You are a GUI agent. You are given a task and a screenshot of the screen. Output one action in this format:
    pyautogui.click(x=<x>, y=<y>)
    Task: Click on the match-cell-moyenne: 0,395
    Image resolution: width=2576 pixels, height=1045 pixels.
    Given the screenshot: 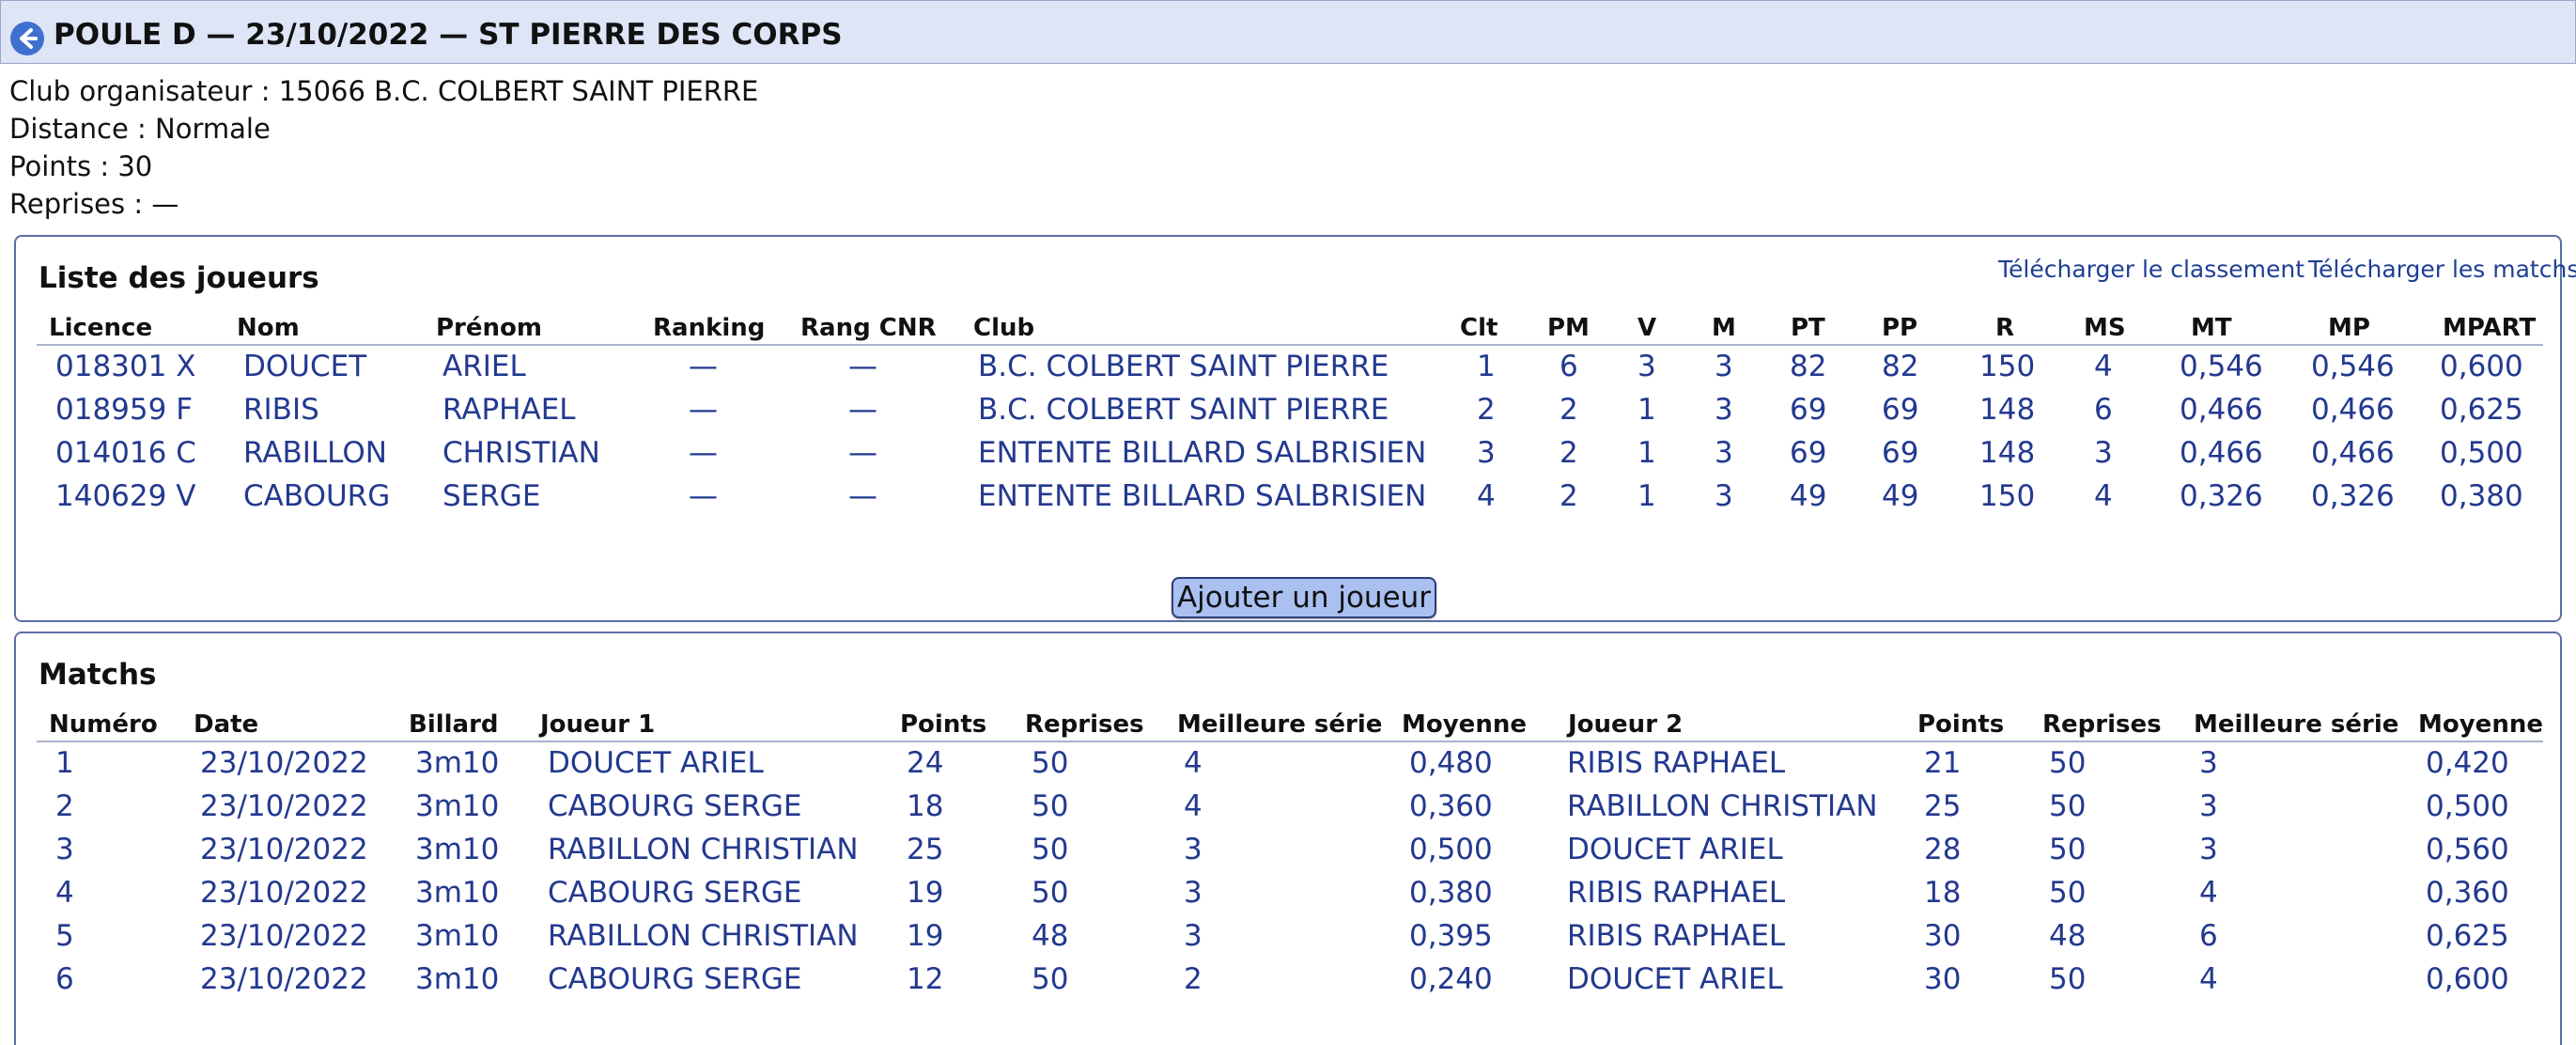 What is the action you would take?
    pyautogui.click(x=1451, y=936)
    